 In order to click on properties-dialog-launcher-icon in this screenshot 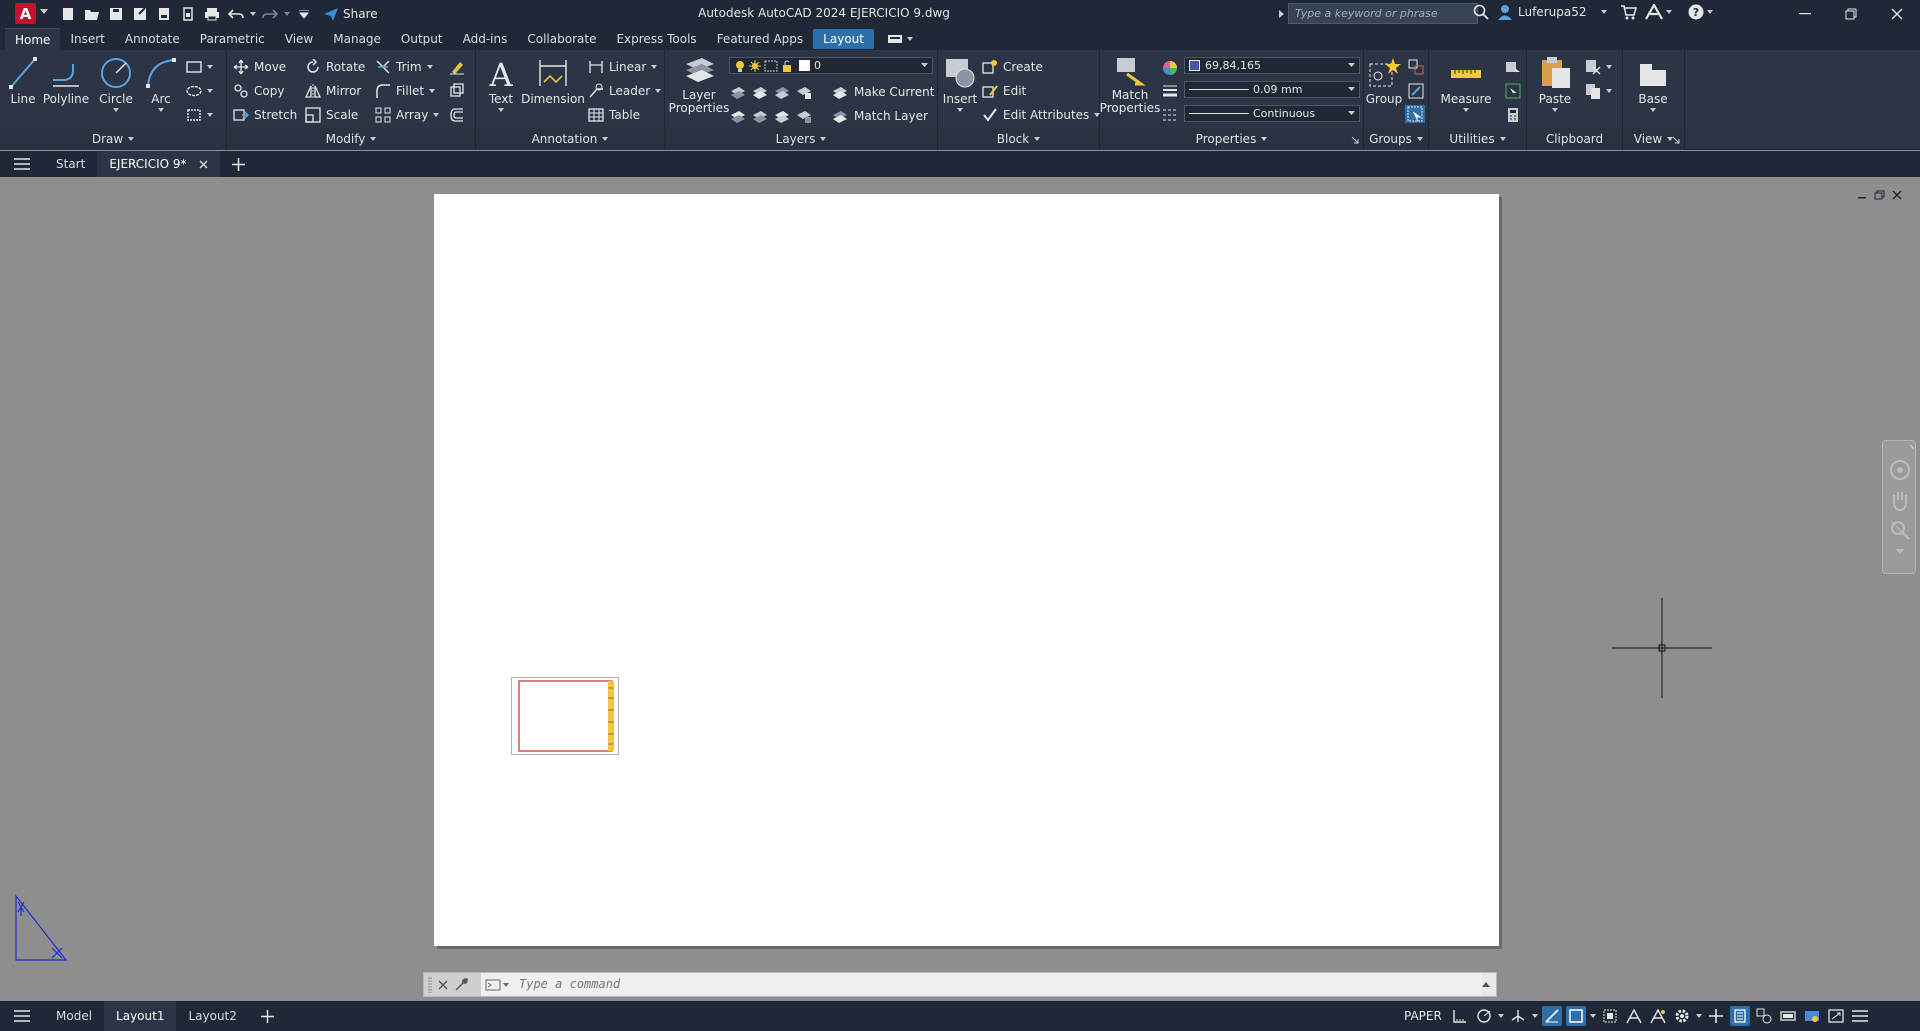, I will do `click(1355, 140)`.